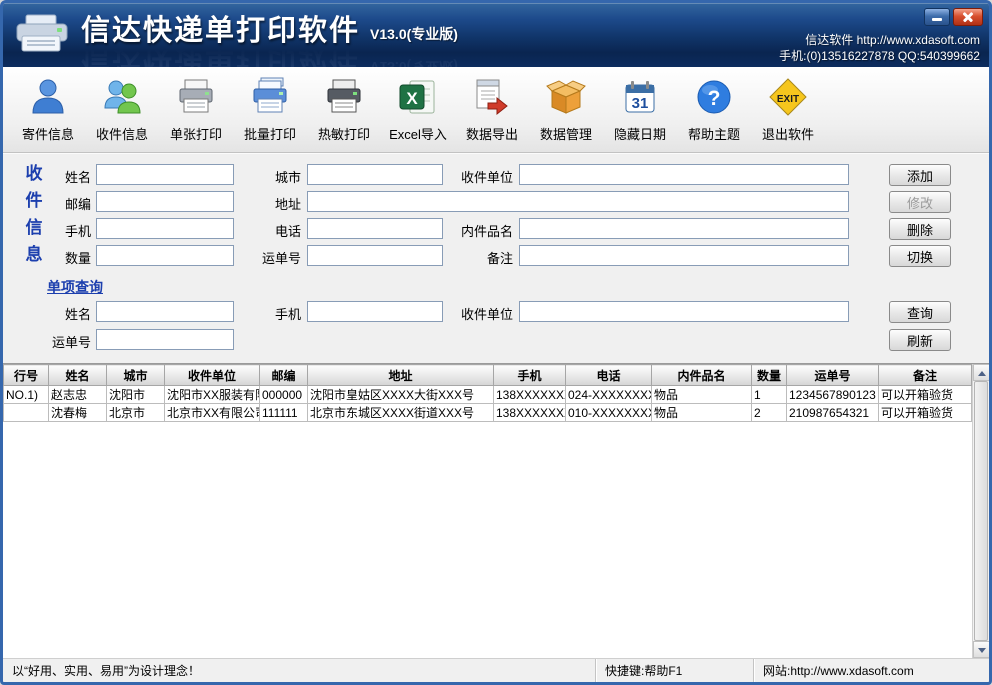  Describe the element at coordinates (491, 134) in the screenshot. I see `toolbar-label: 数据导出` at that location.